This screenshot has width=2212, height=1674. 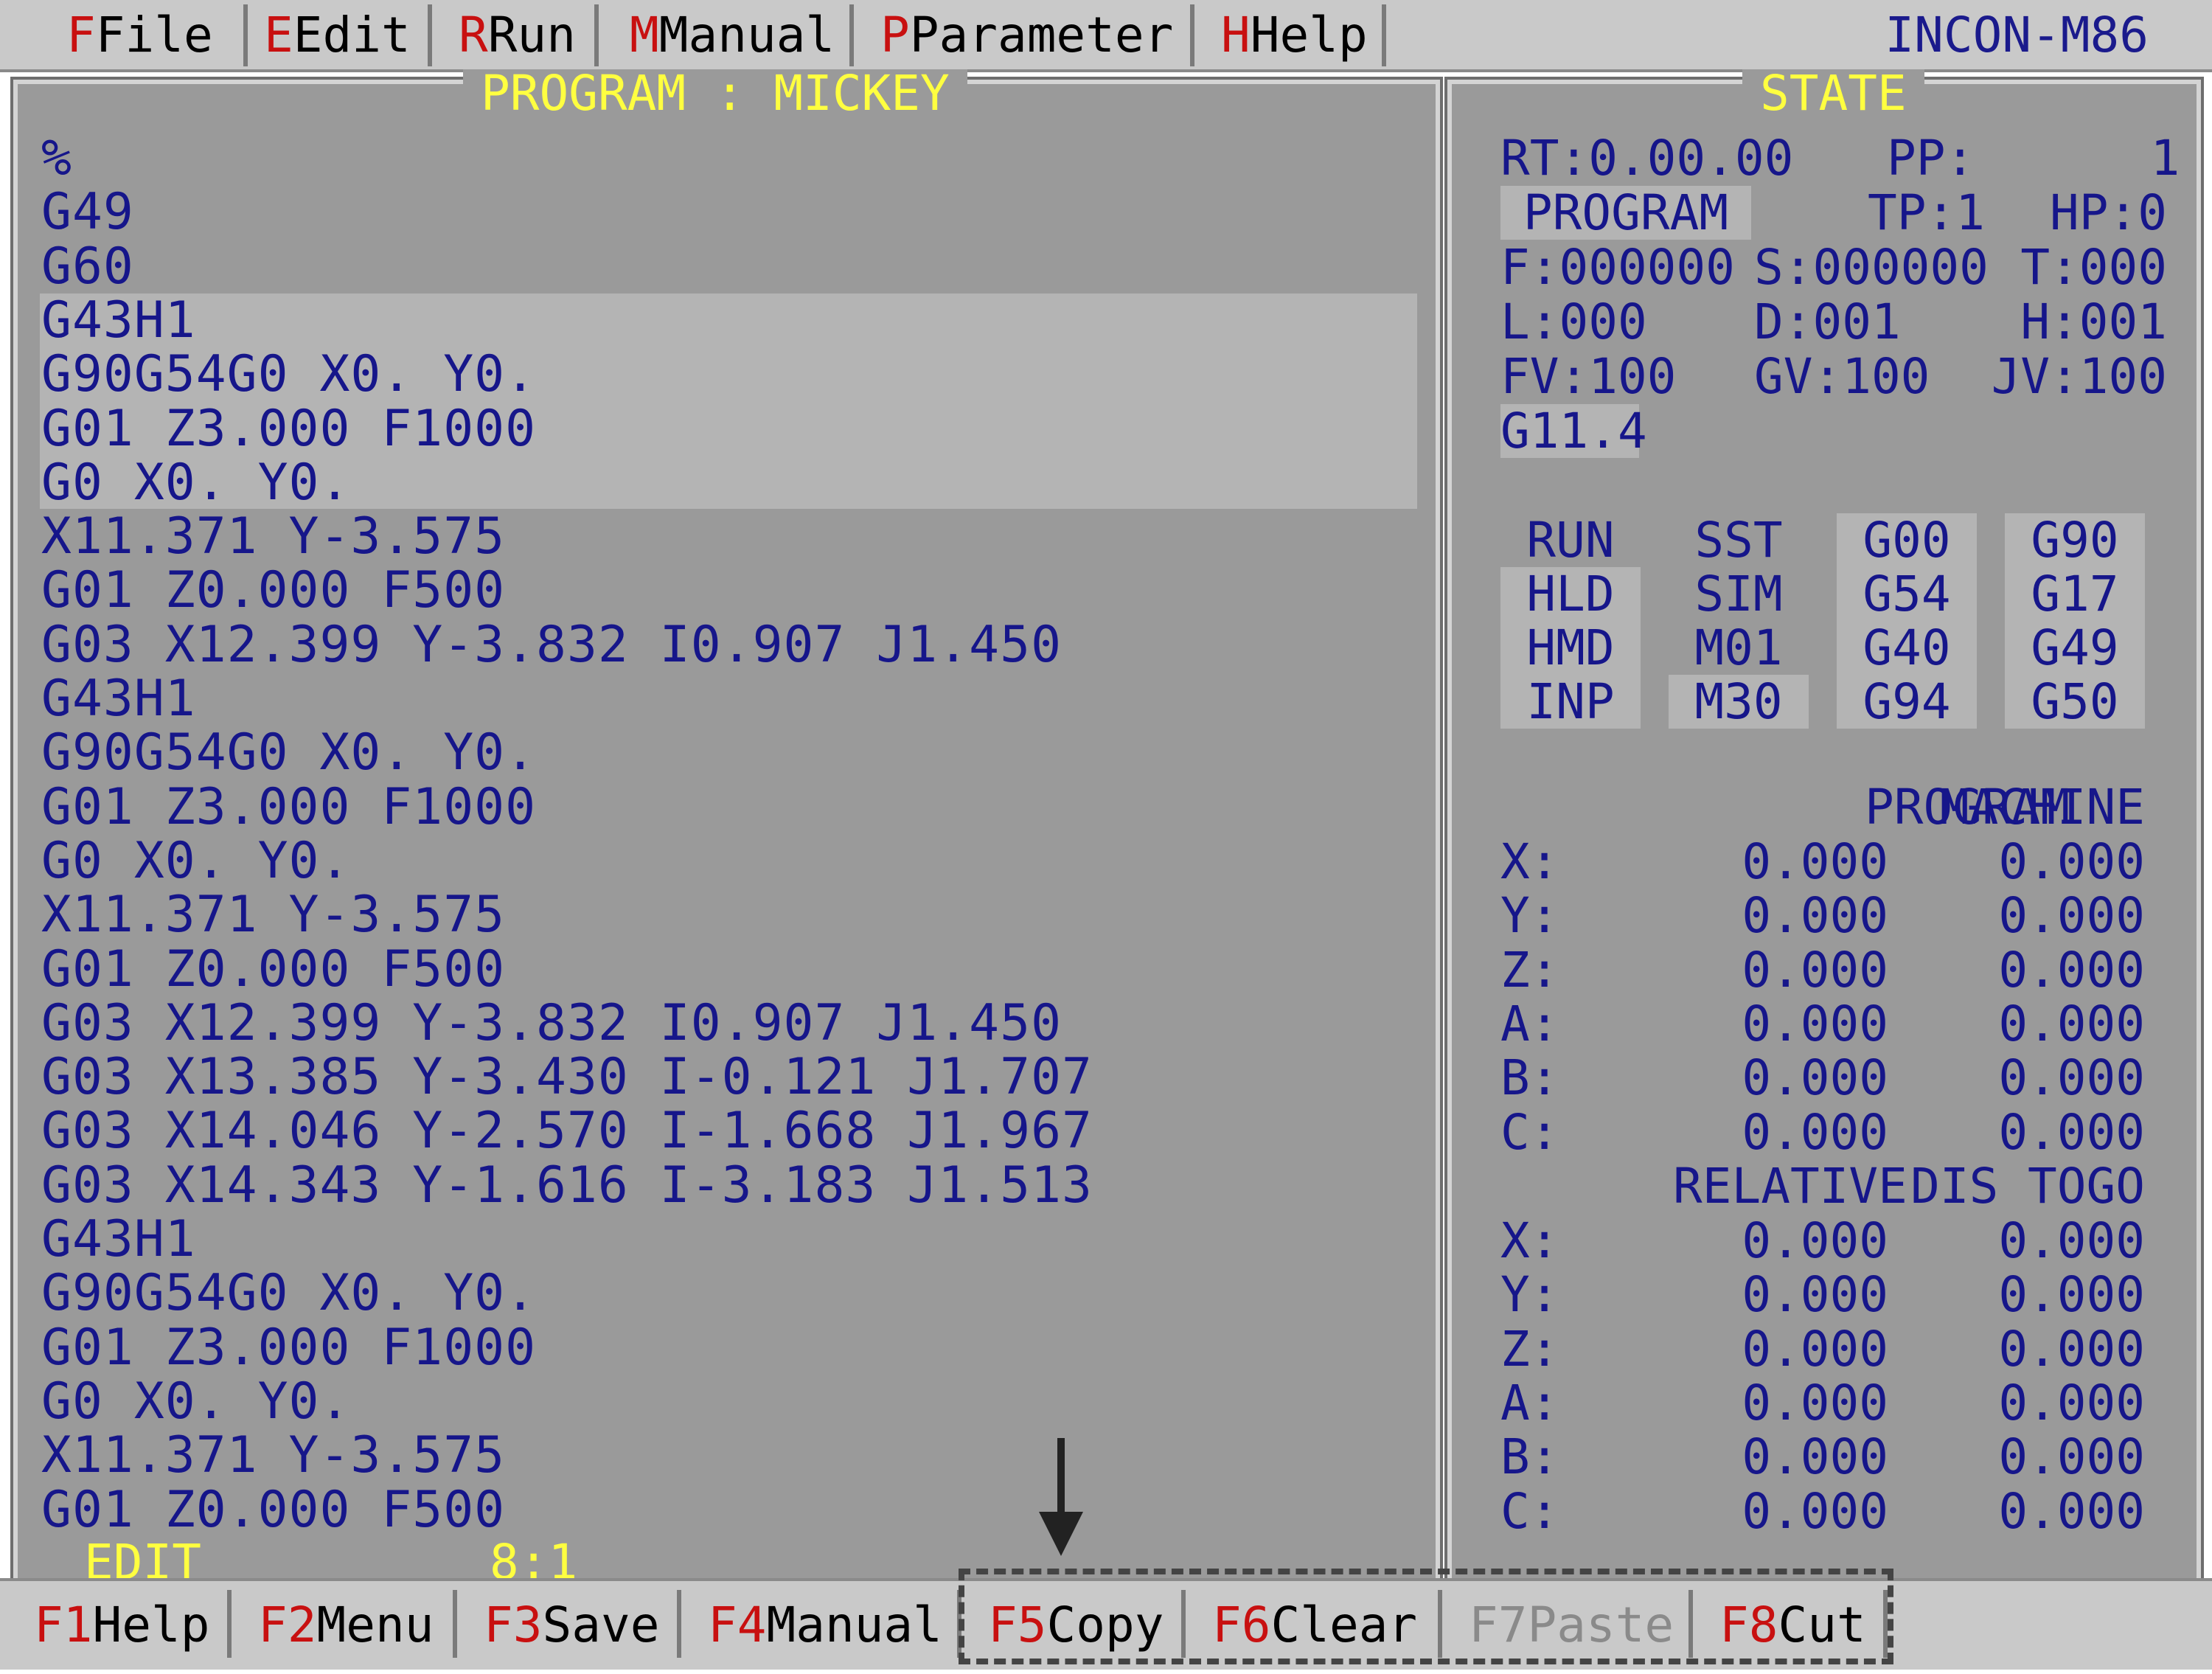 What do you see at coordinates (2033, 158) in the screenshot?
I see `pp-readout: PP: 1` at bounding box center [2033, 158].